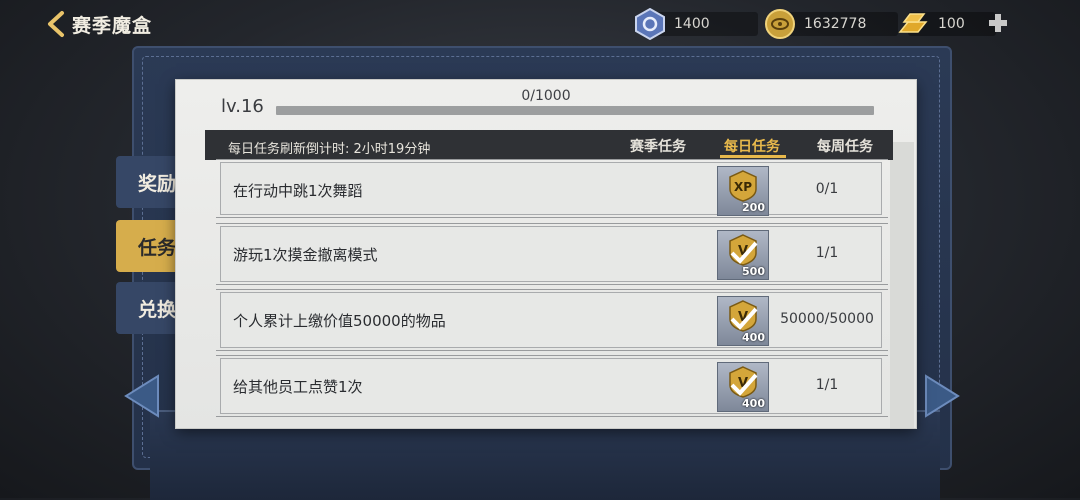  Describe the element at coordinates (753, 156) in the screenshot. I see `active-tab-indicator` at that location.